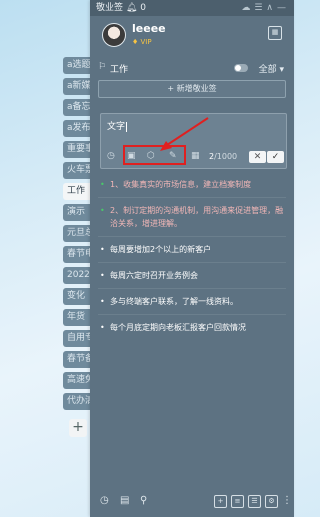  Describe the element at coordinates (119, 70) in the screenshot. I see `section-title: 工作` at that location.